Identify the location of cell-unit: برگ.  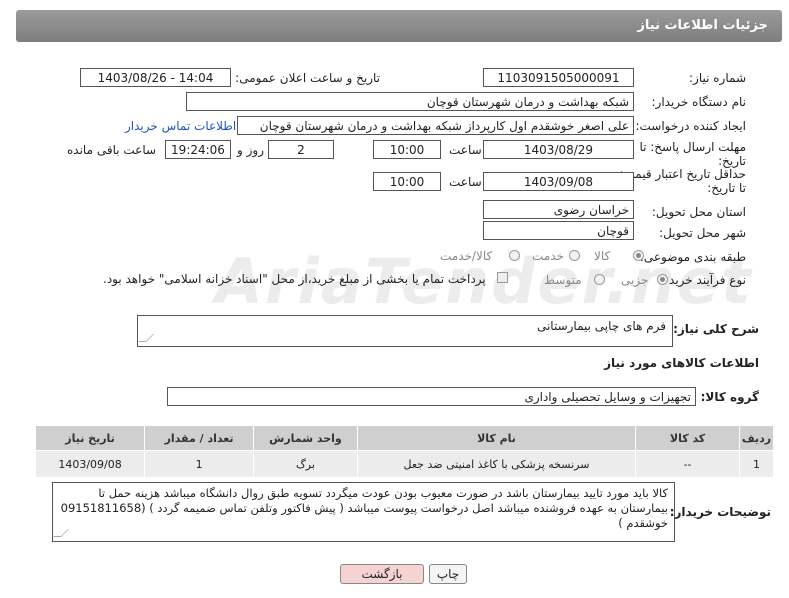
(305, 464).